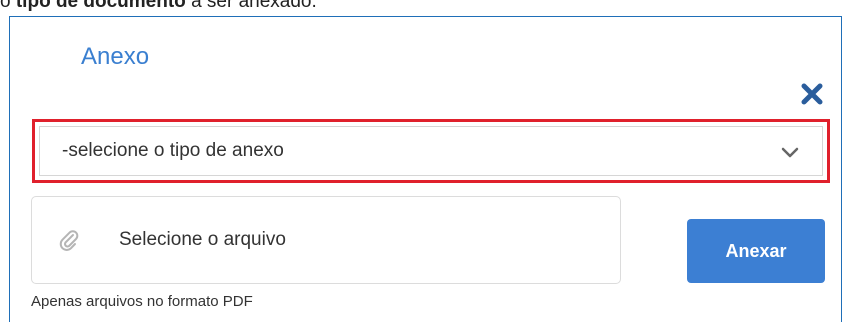 The image size is (850, 322). I want to click on file-format-hint: Apenas arquivos no formato PDF, so click(142, 301).